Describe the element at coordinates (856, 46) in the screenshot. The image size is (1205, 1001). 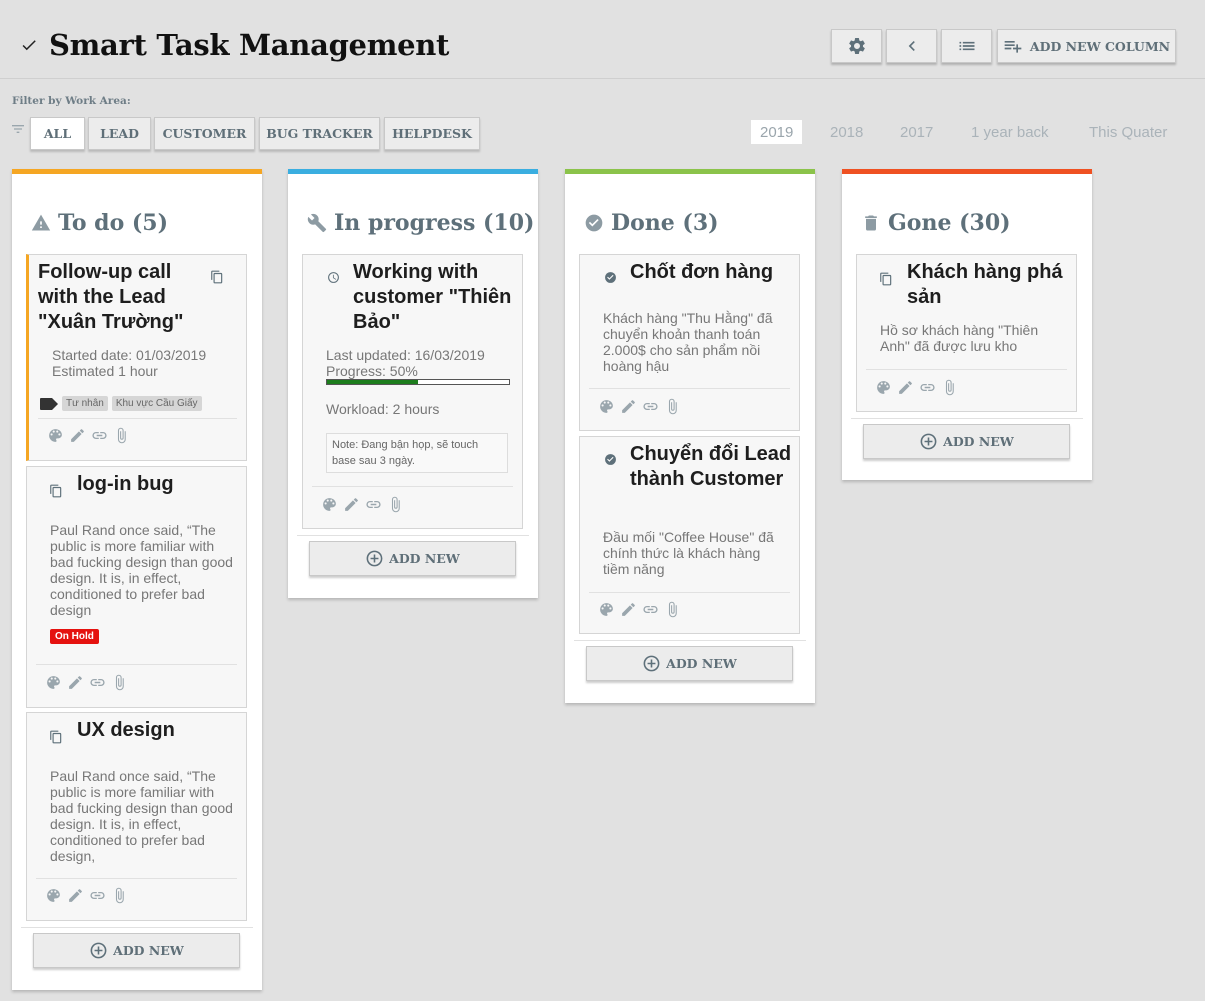
I see `settings-button` at that location.